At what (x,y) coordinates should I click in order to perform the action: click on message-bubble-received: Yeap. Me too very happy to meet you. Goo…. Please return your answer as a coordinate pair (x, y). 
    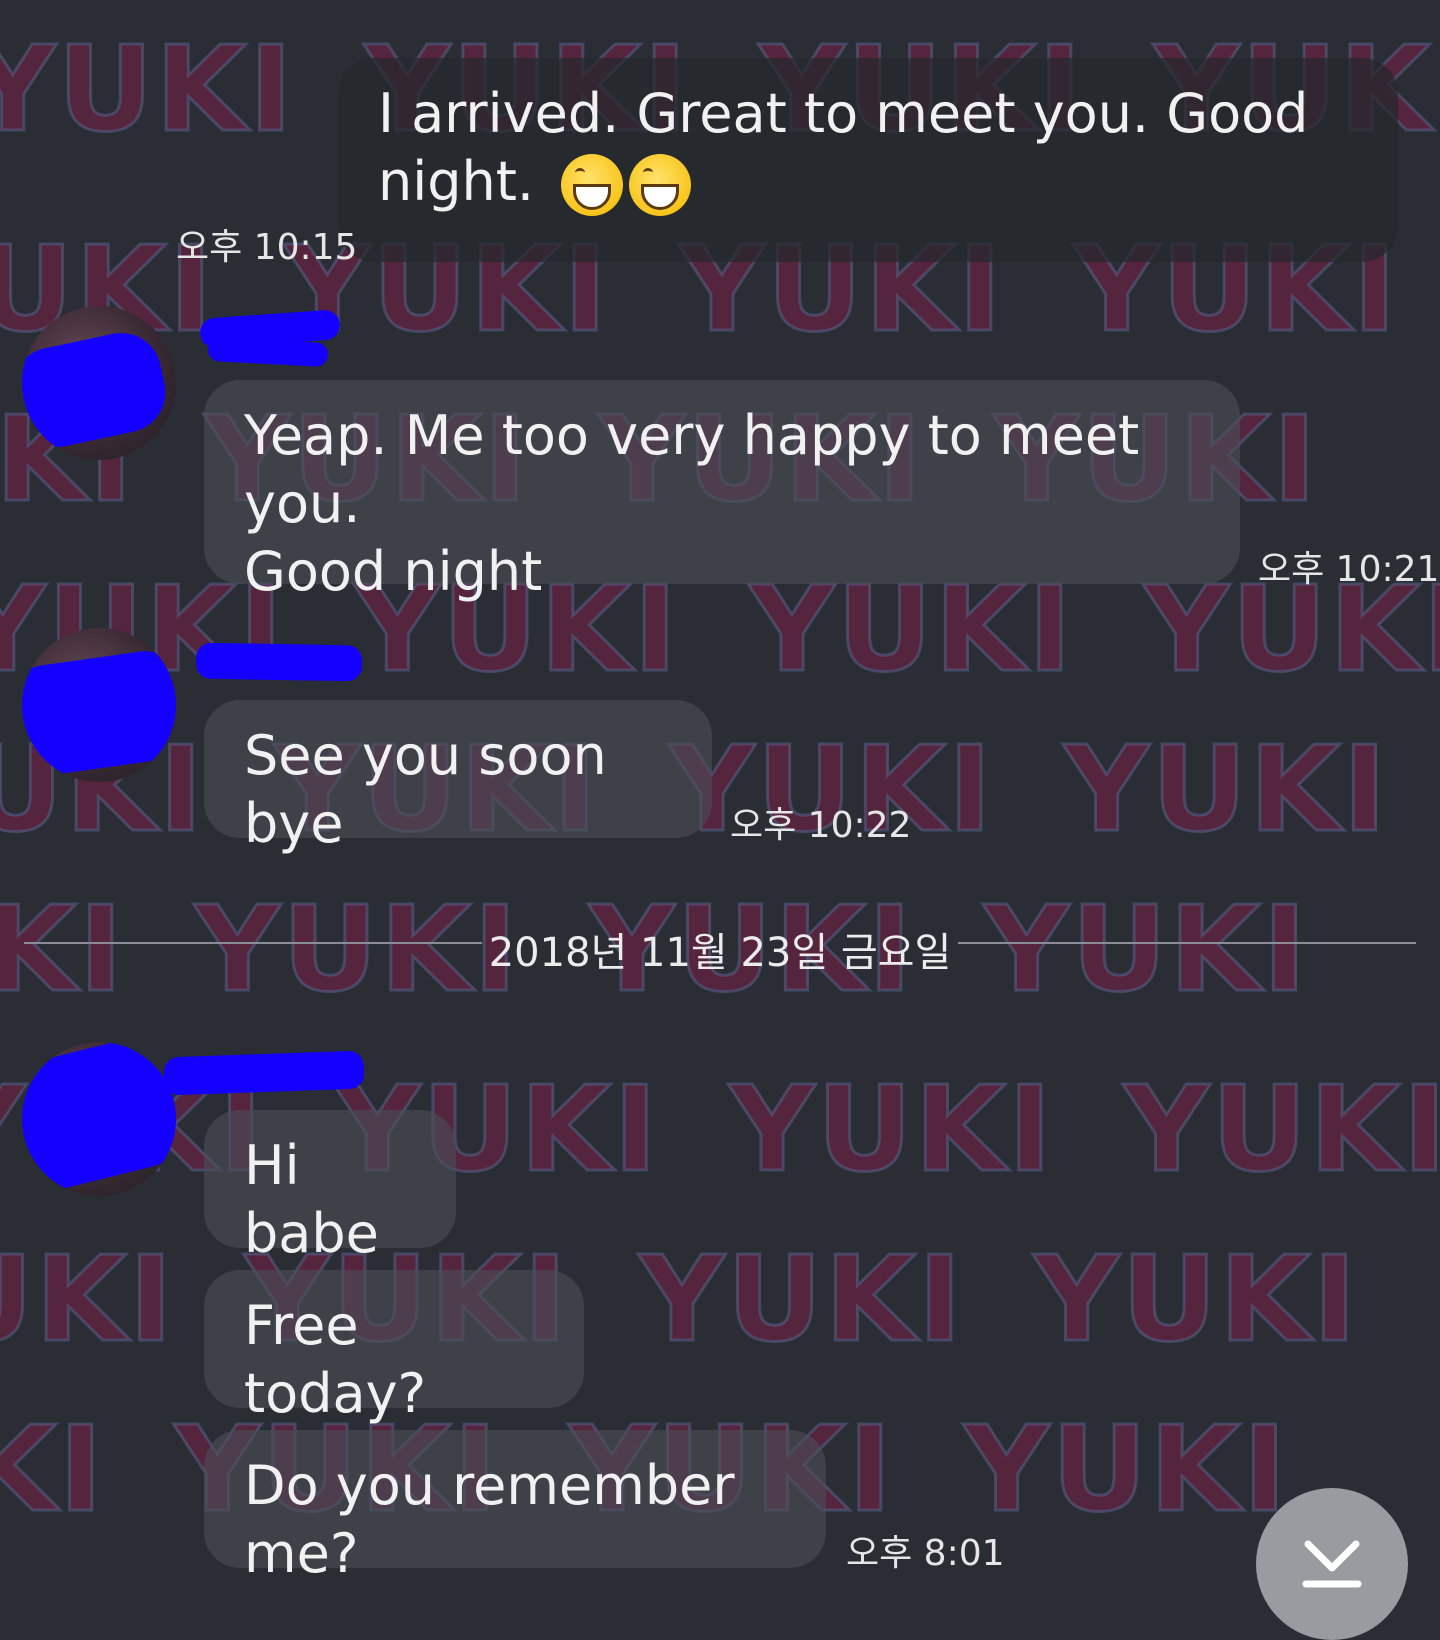
    Looking at the image, I should click on (722, 491).